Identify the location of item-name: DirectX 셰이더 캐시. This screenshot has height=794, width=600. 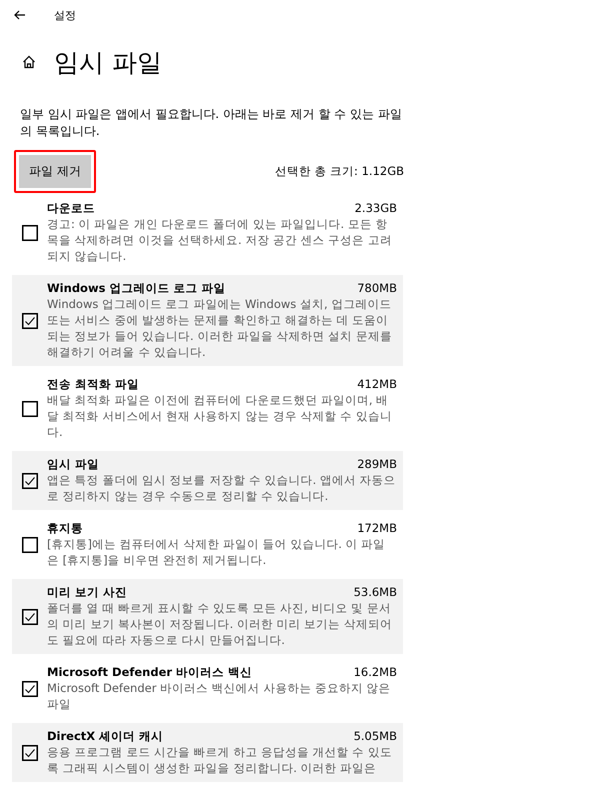
(105, 736).